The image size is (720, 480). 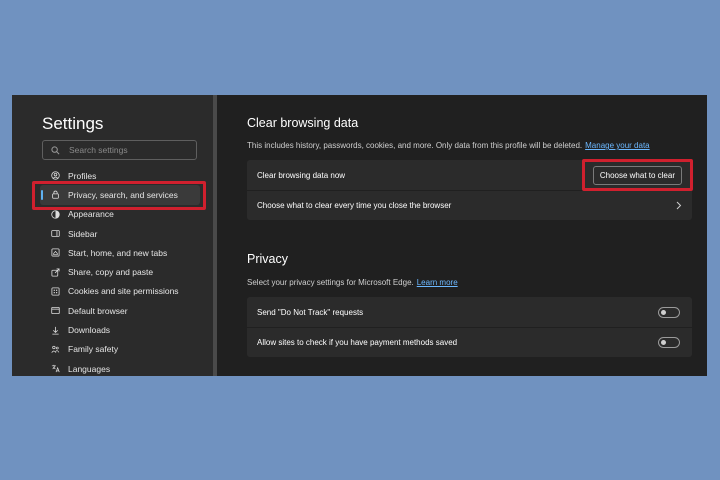 I want to click on appearance-icon, so click(x=55, y=214).